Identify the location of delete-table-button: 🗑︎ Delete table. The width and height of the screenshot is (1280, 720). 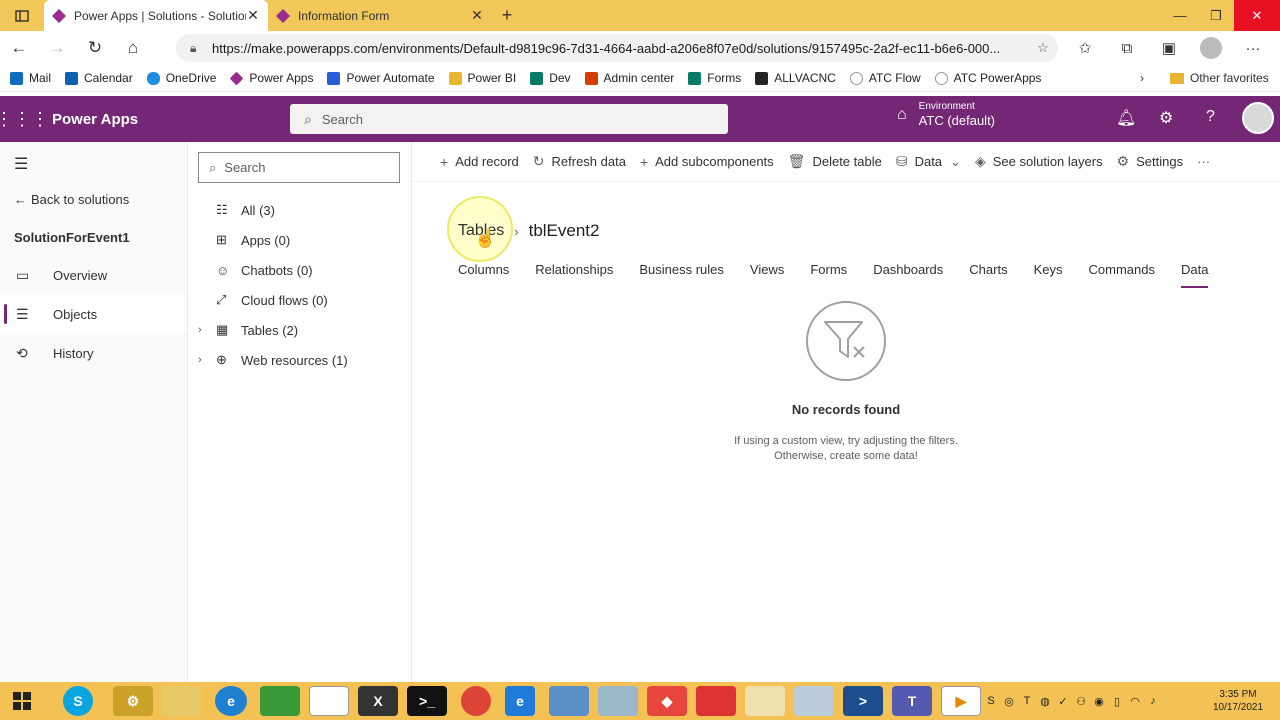
(835, 161).